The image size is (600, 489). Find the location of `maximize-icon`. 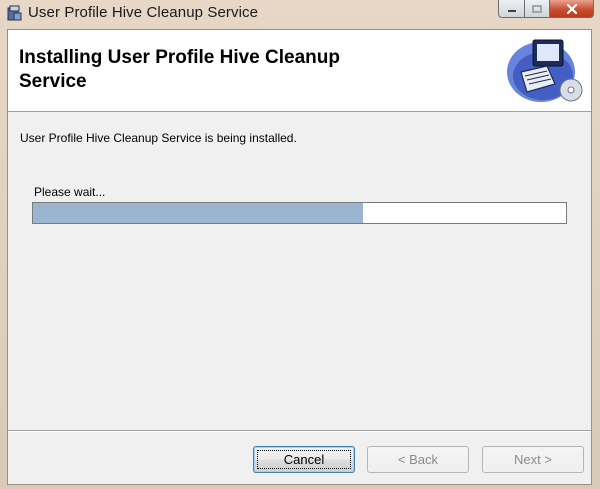

maximize-icon is located at coordinates (537, 8).